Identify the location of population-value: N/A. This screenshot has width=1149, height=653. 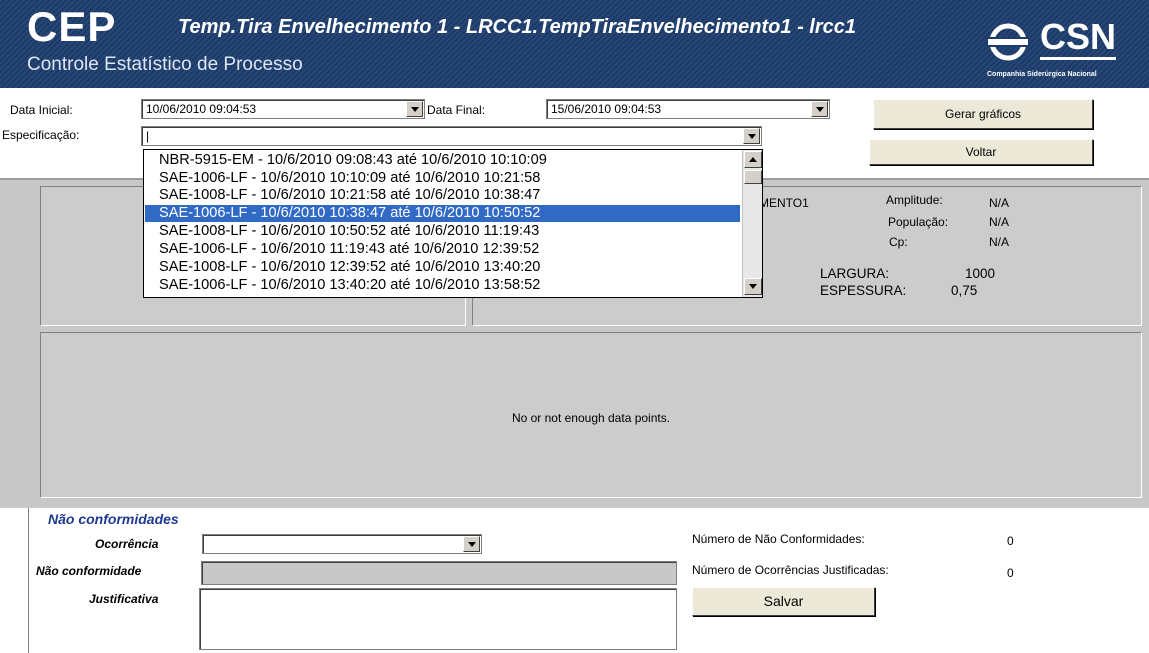
(999, 222).